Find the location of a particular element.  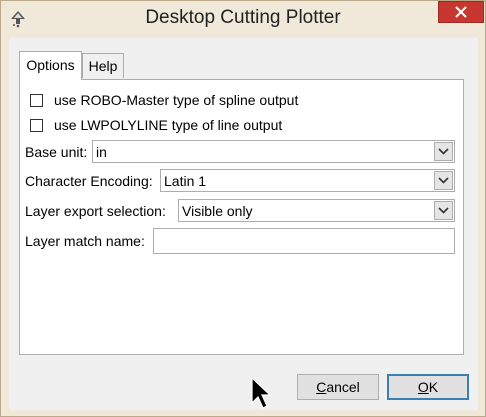

close-button is located at coordinates (461, 12).